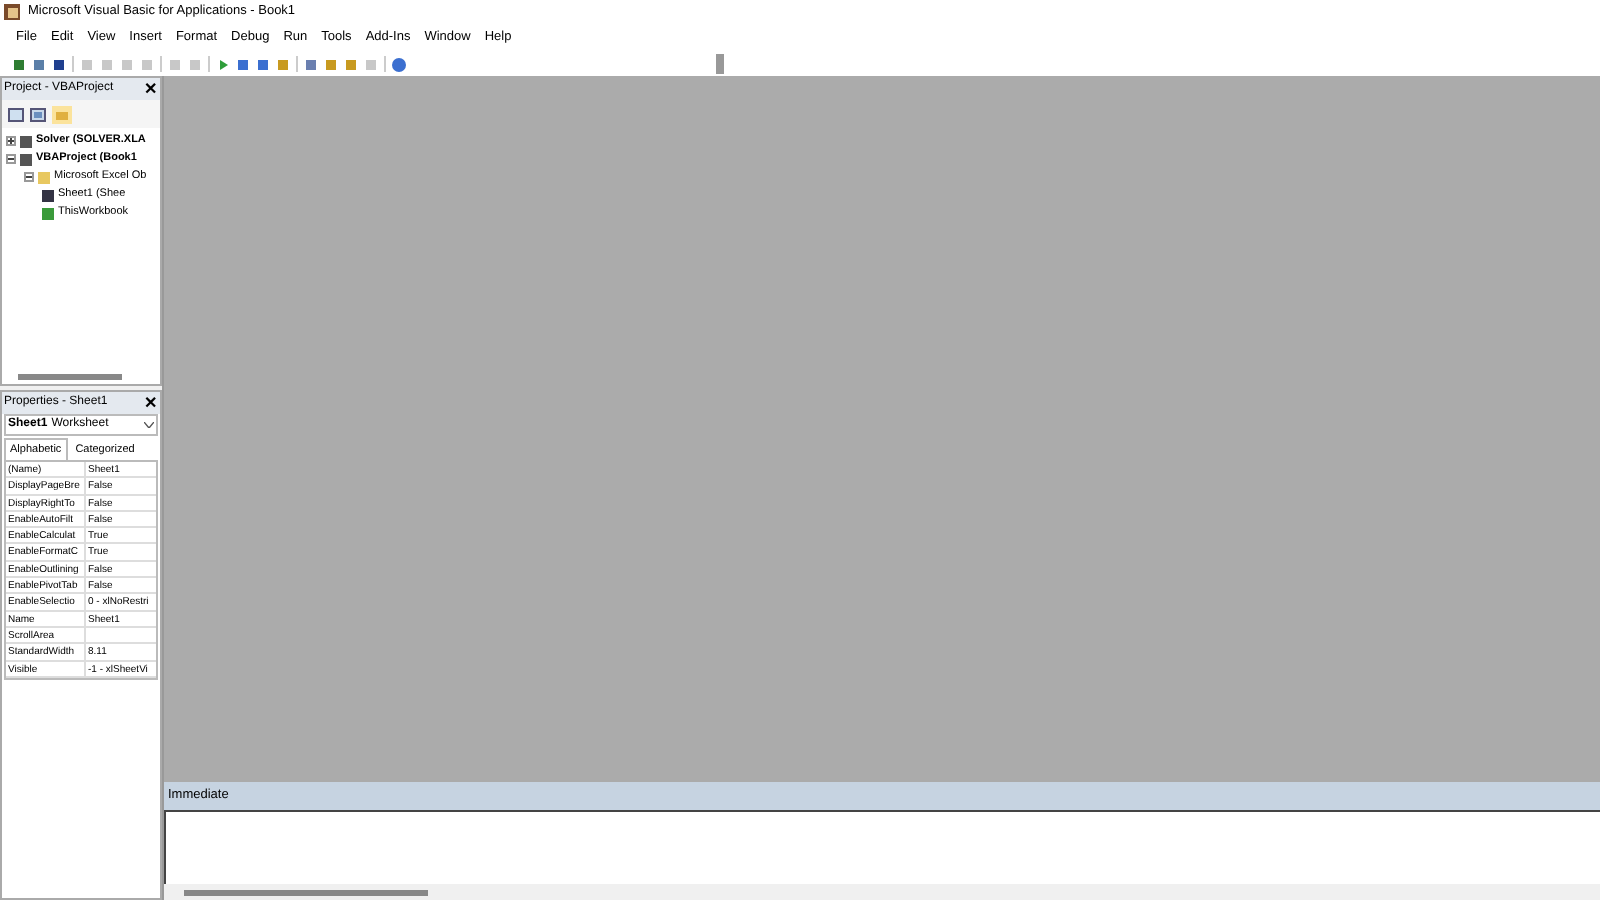  I want to click on play-icon, so click(223, 64).